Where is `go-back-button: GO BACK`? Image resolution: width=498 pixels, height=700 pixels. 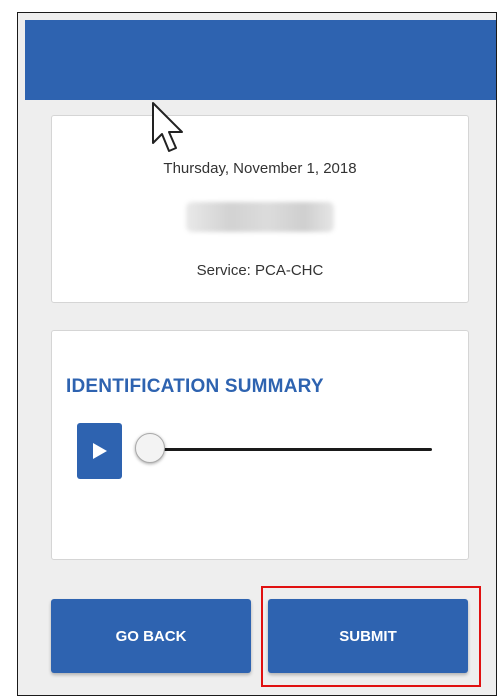 go-back-button: GO BACK is located at coordinates (151, 636).